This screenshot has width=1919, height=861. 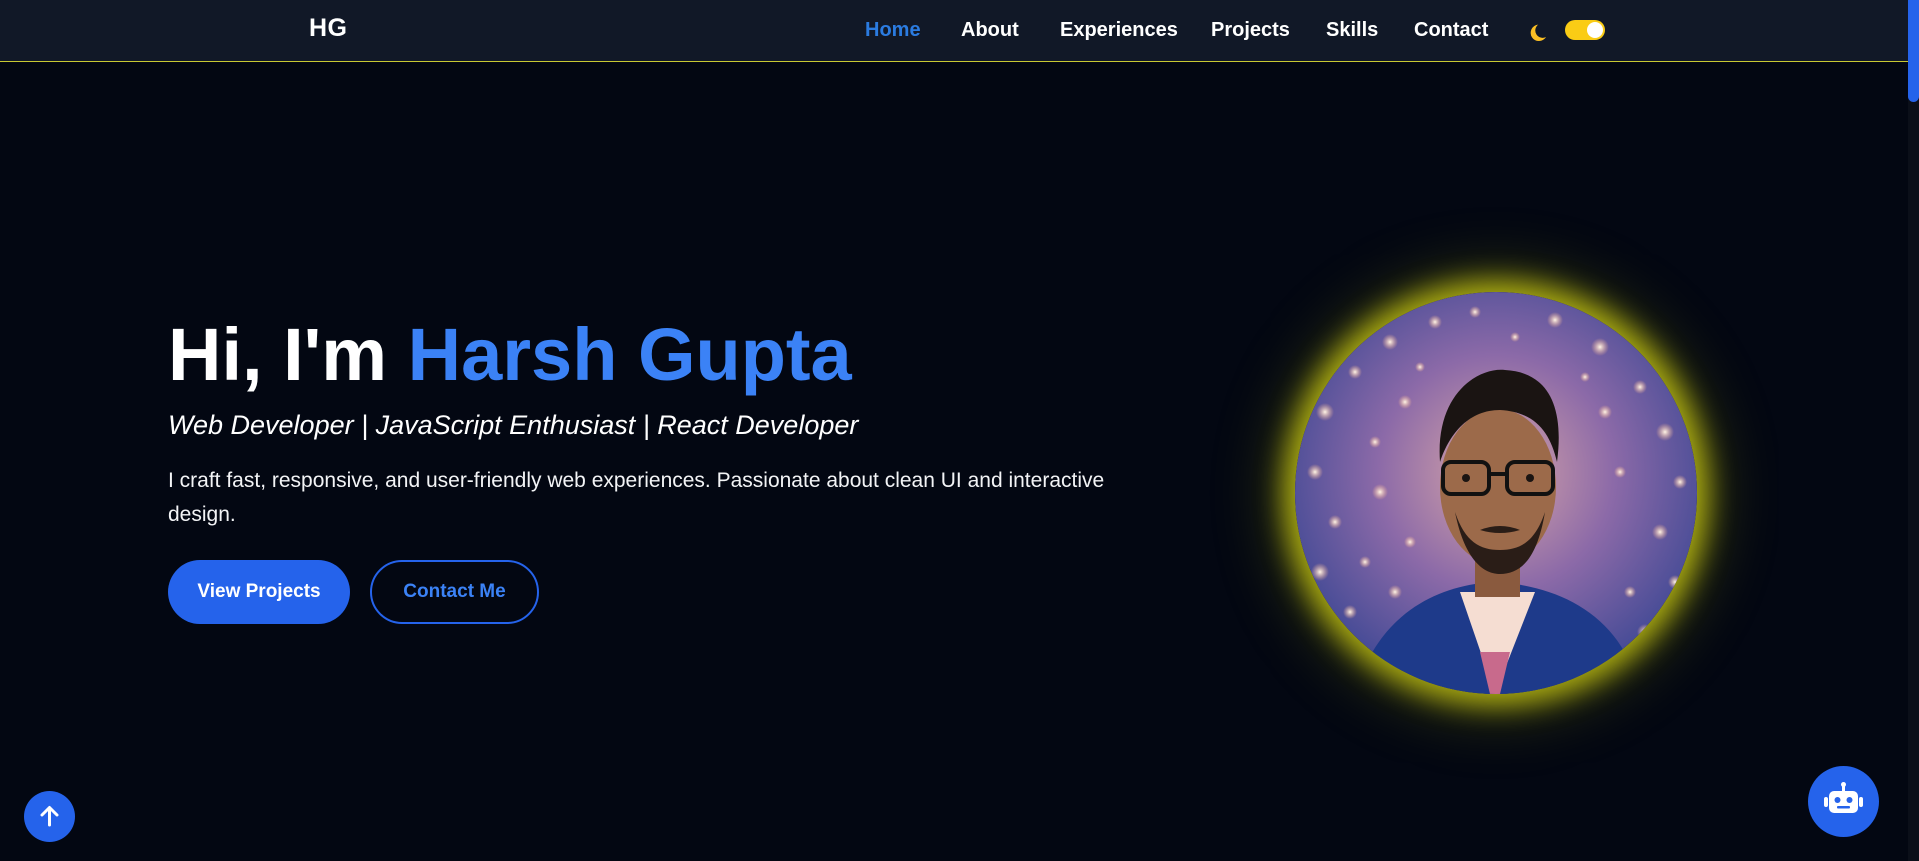 What do you see at coordinates (1913, 51) in the screenshot?
I see `scrollbar-thumb` at bounding box center [1913, 51].